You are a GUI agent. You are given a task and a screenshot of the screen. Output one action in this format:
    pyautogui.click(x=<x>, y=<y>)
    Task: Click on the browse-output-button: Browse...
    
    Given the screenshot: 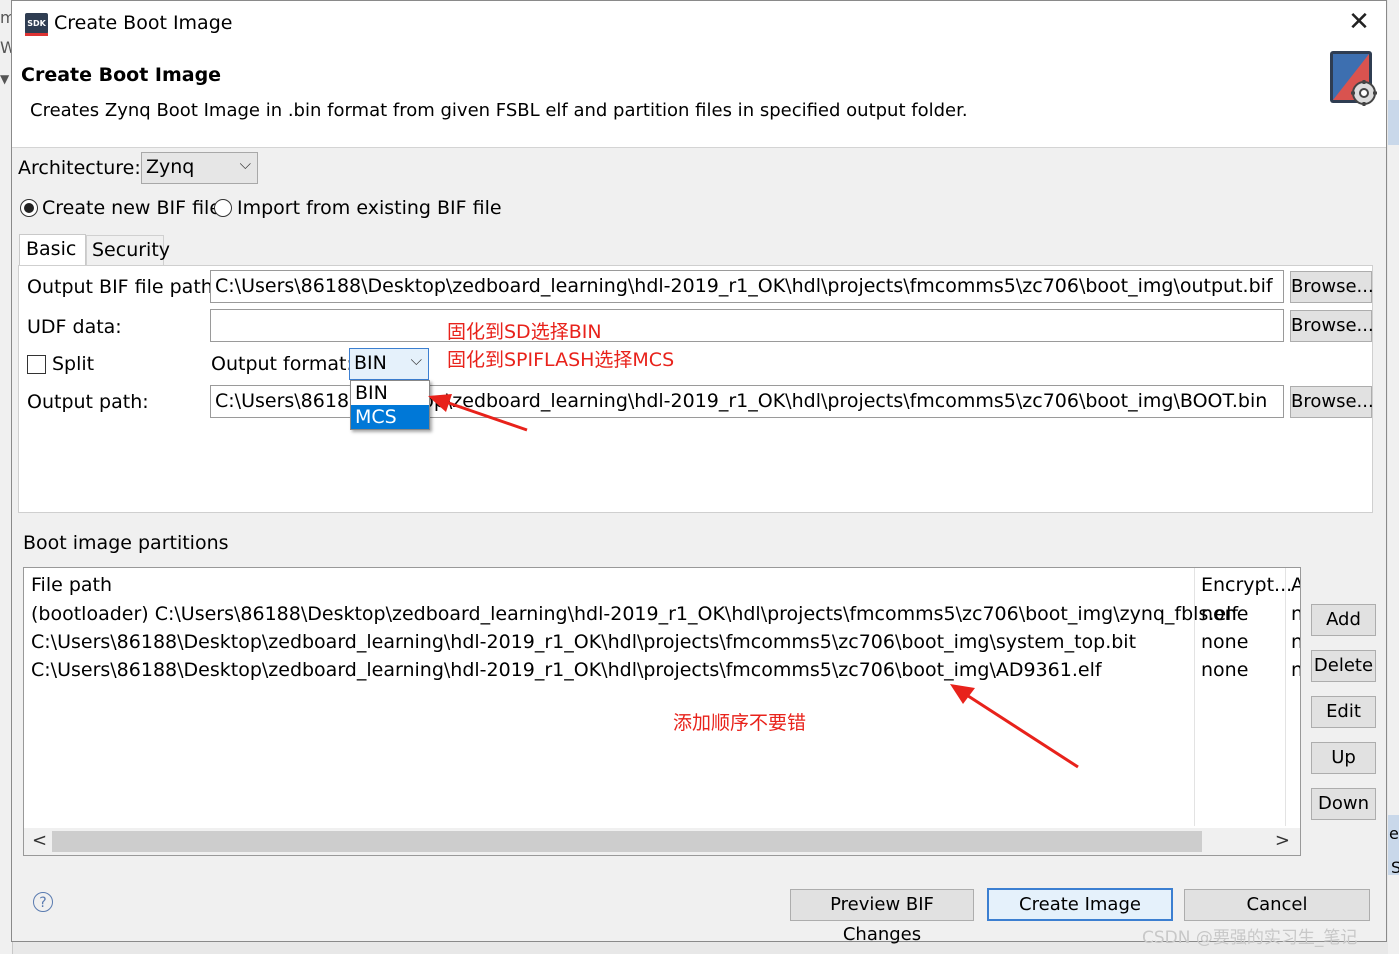 What is the action you would take?
    pyautogui.click(x=1332, y=402)
    